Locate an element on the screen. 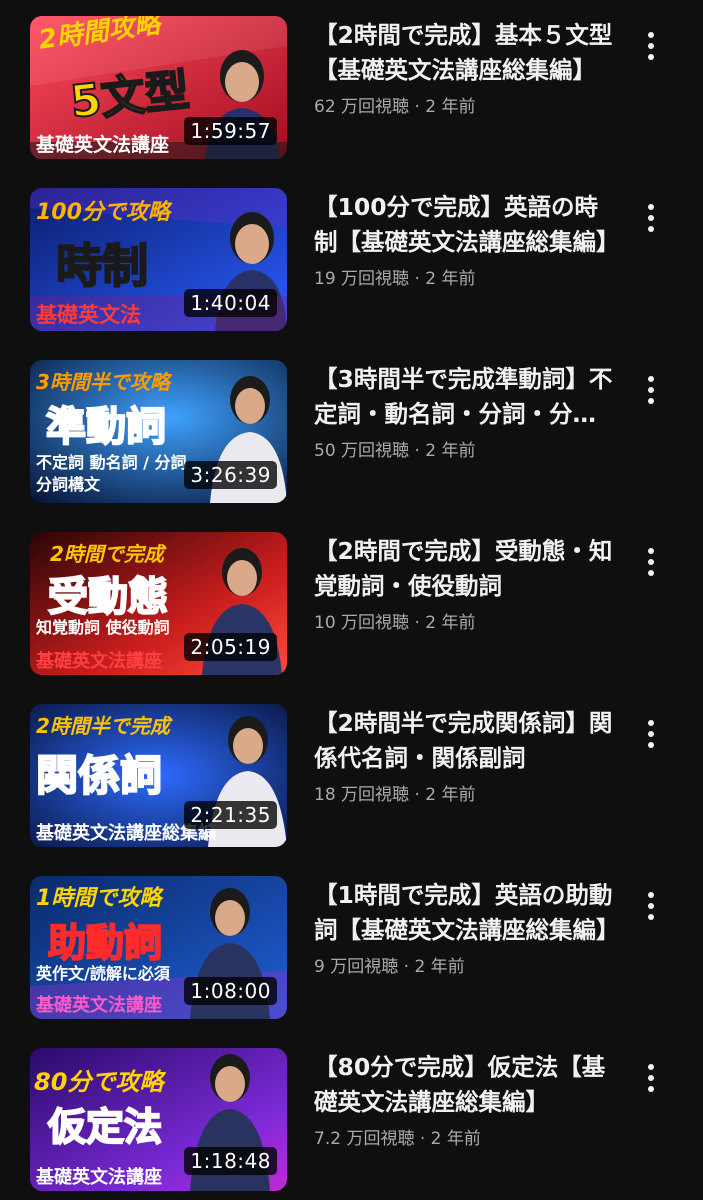 The height and width of the screenshot is (1200, 703). video-thumbnail: 2時間半で完成 関係詞 基礎英文法講座総集編 2:21:35 is located at coordinates (158, 775).